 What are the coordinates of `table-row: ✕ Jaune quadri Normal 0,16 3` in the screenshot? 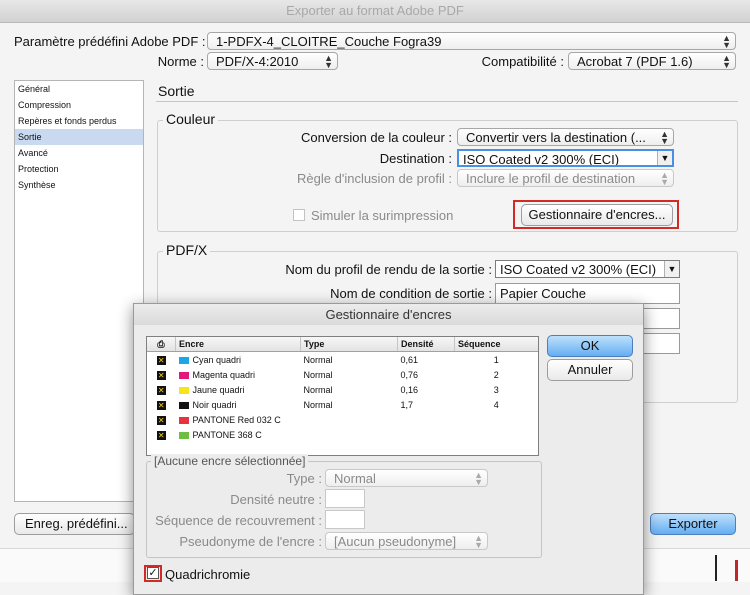 It's located at (342, 389).